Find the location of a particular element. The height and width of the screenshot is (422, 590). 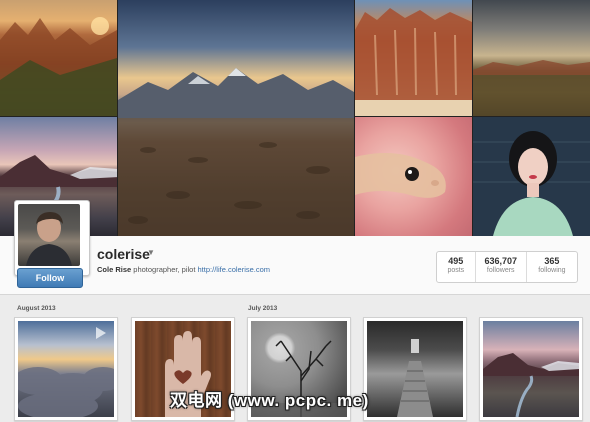

stat-following-count: 365 is located at coordinates (552, 261).